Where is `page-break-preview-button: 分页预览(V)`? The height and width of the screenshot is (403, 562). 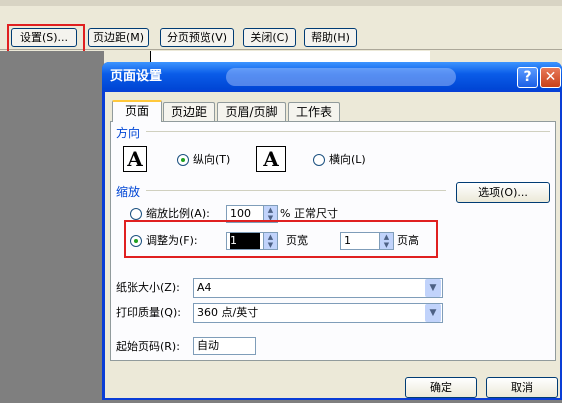
page-break-preview-button: 分页预览(V) is located at coordinates (197, 37).